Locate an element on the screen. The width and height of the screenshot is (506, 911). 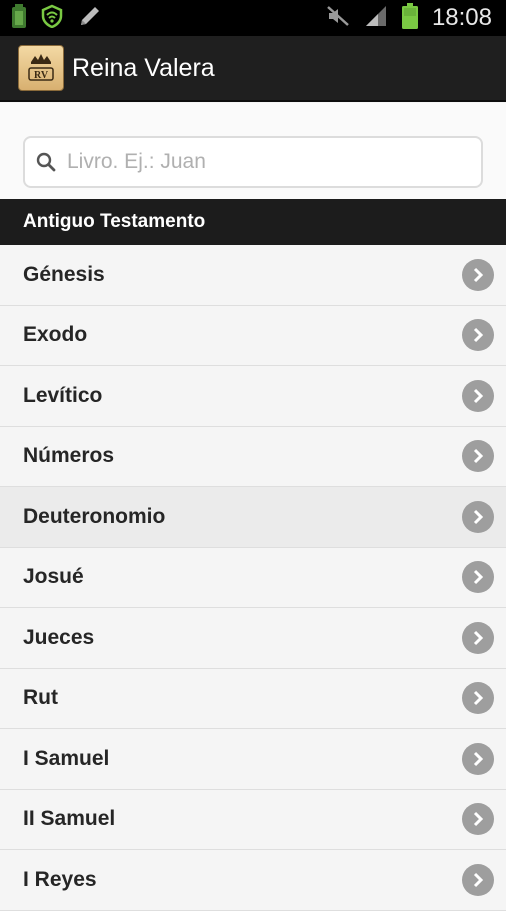
list-item: Rut is located at coordinates (253, 698).